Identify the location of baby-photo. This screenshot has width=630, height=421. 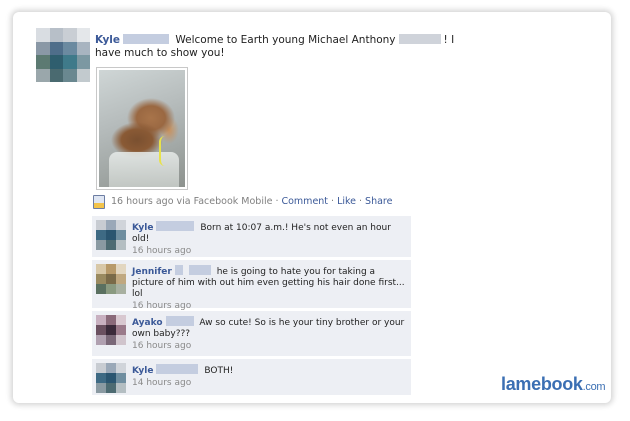
(142, 128).